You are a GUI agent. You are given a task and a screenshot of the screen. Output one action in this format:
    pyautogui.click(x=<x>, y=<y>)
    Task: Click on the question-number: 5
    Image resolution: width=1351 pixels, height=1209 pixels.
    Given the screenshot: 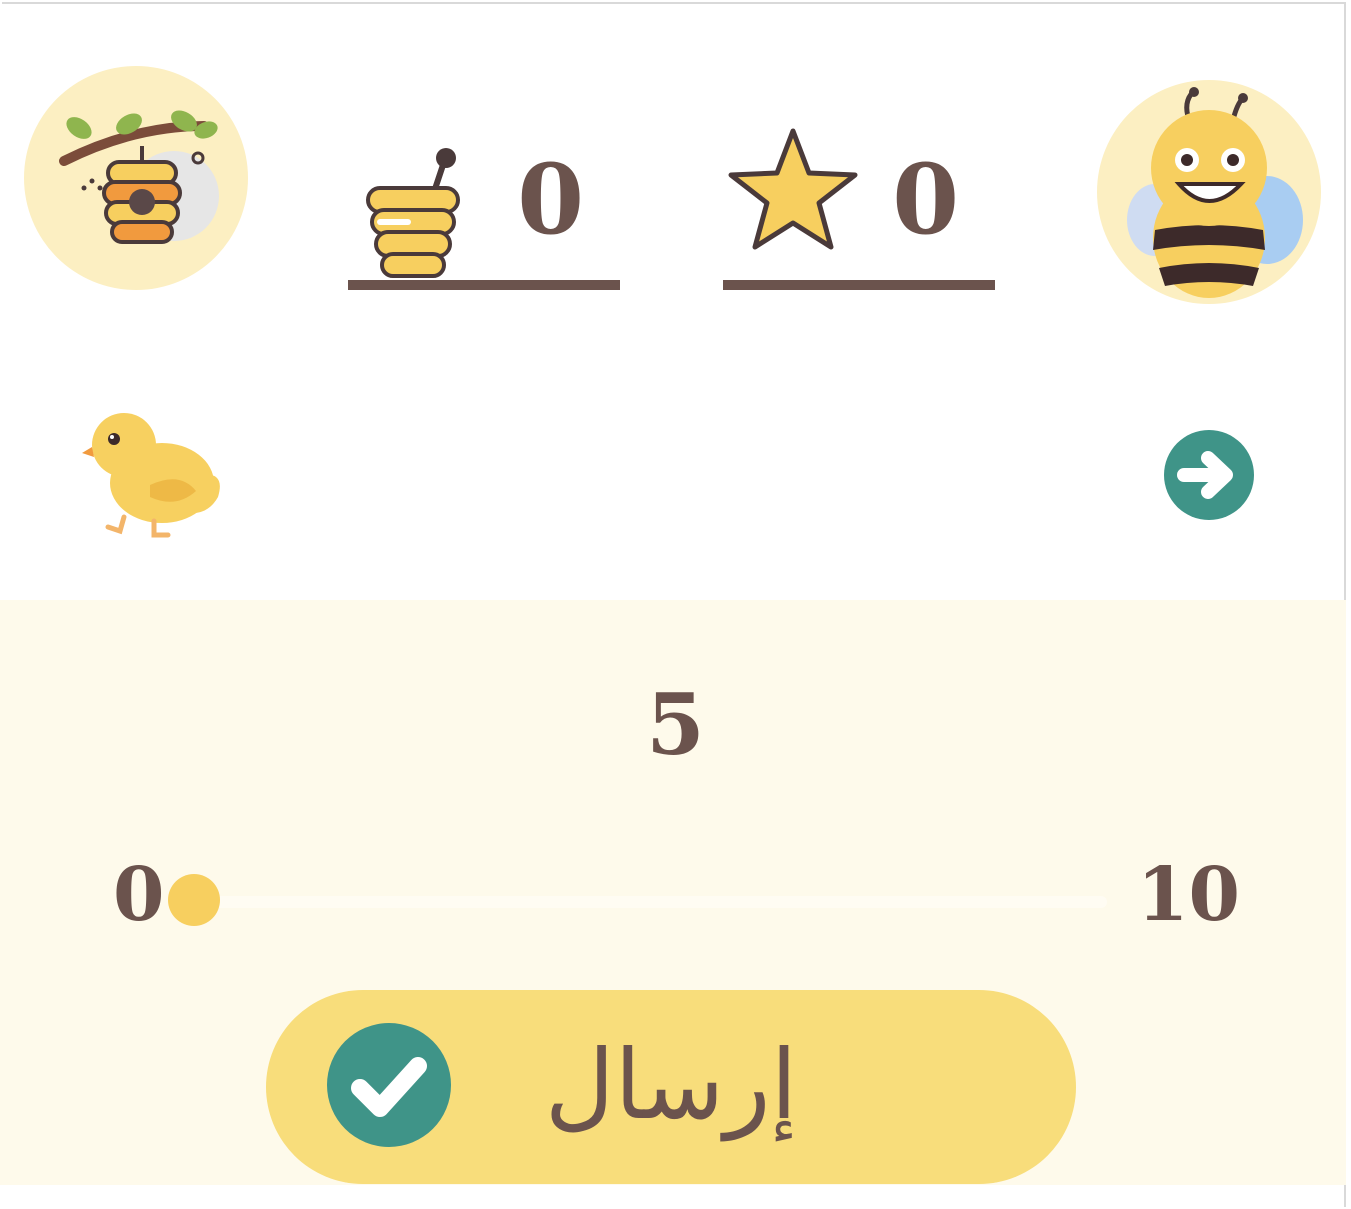 What is the action you would take?
    pyautogui.click(x=675, y=724)
    